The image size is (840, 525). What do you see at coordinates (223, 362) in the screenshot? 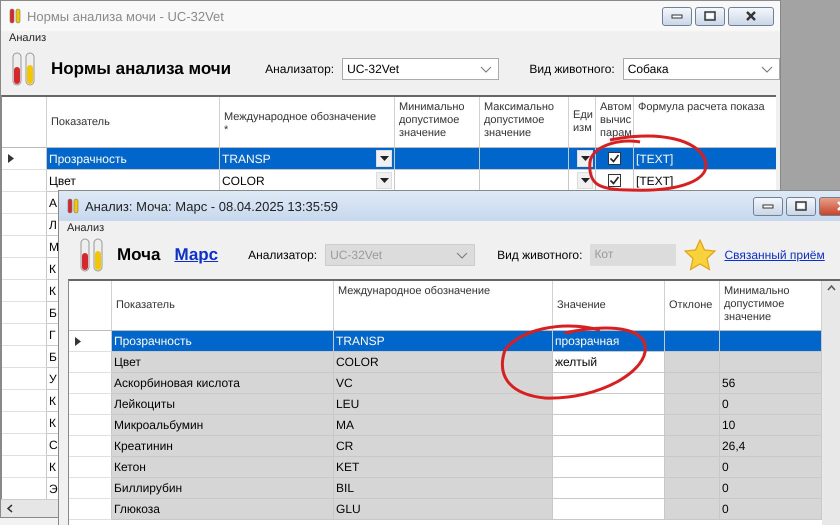
I see `table-cell: Цвет` at bounding box center [223, 362].